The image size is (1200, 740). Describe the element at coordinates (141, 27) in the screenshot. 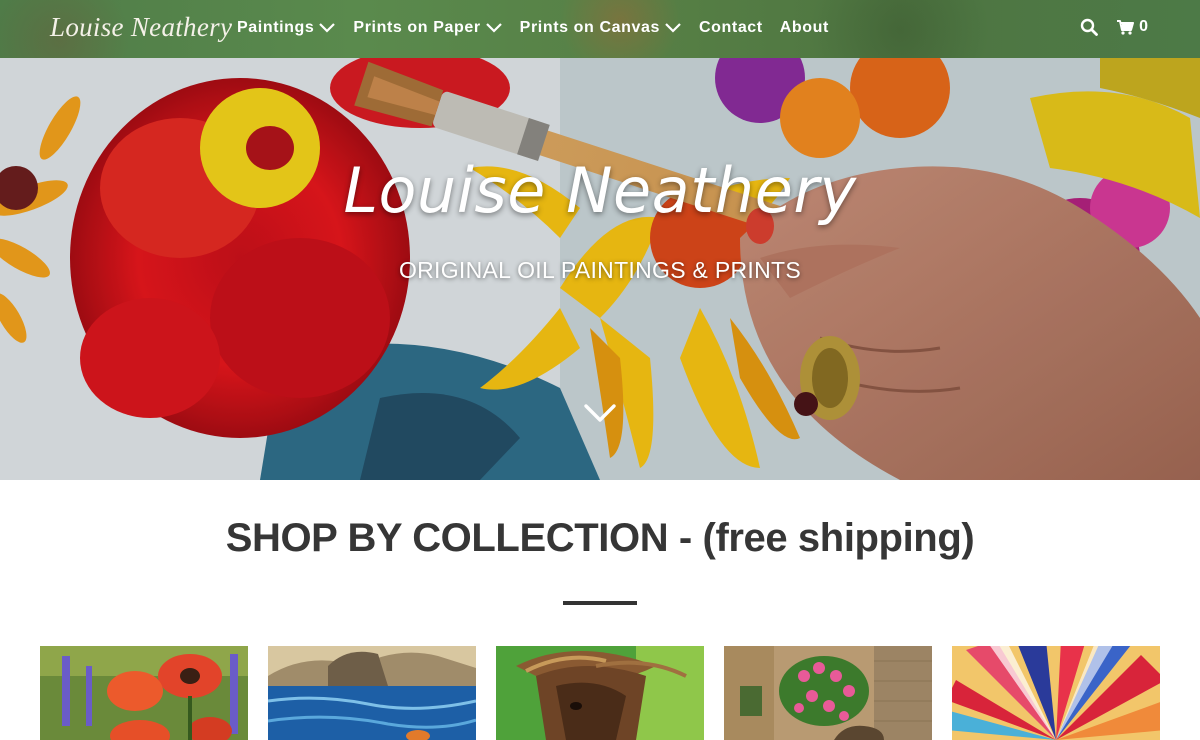

I see `site-logo: Louise Neathery` at that location.